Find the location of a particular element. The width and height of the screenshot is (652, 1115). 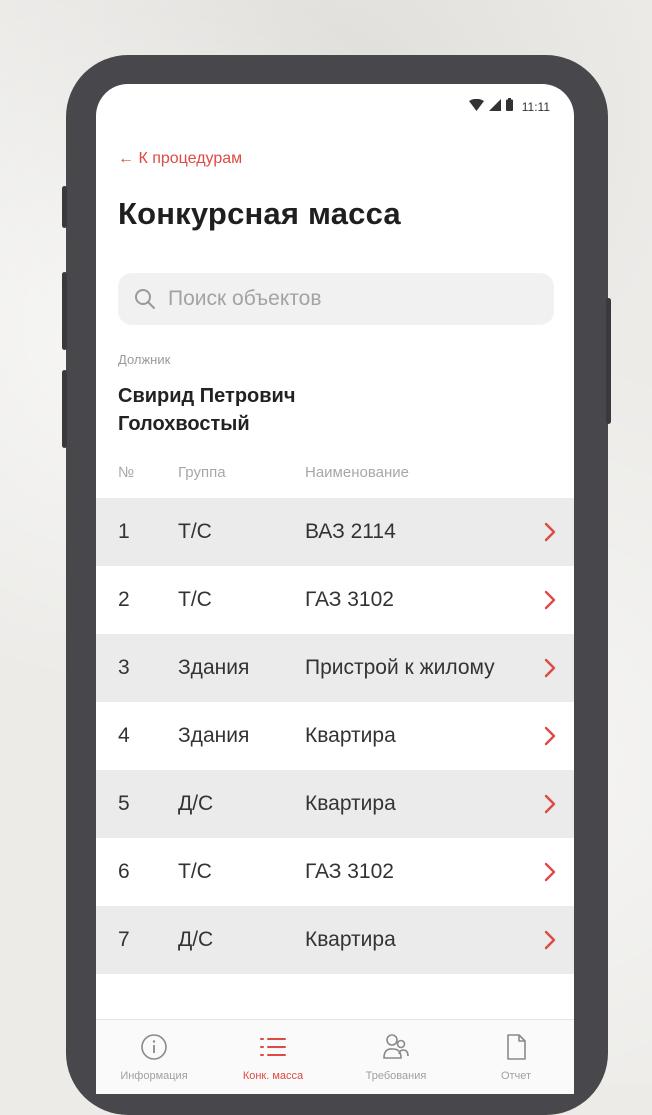

row-number: 2 is located at coordinates (124, 599).